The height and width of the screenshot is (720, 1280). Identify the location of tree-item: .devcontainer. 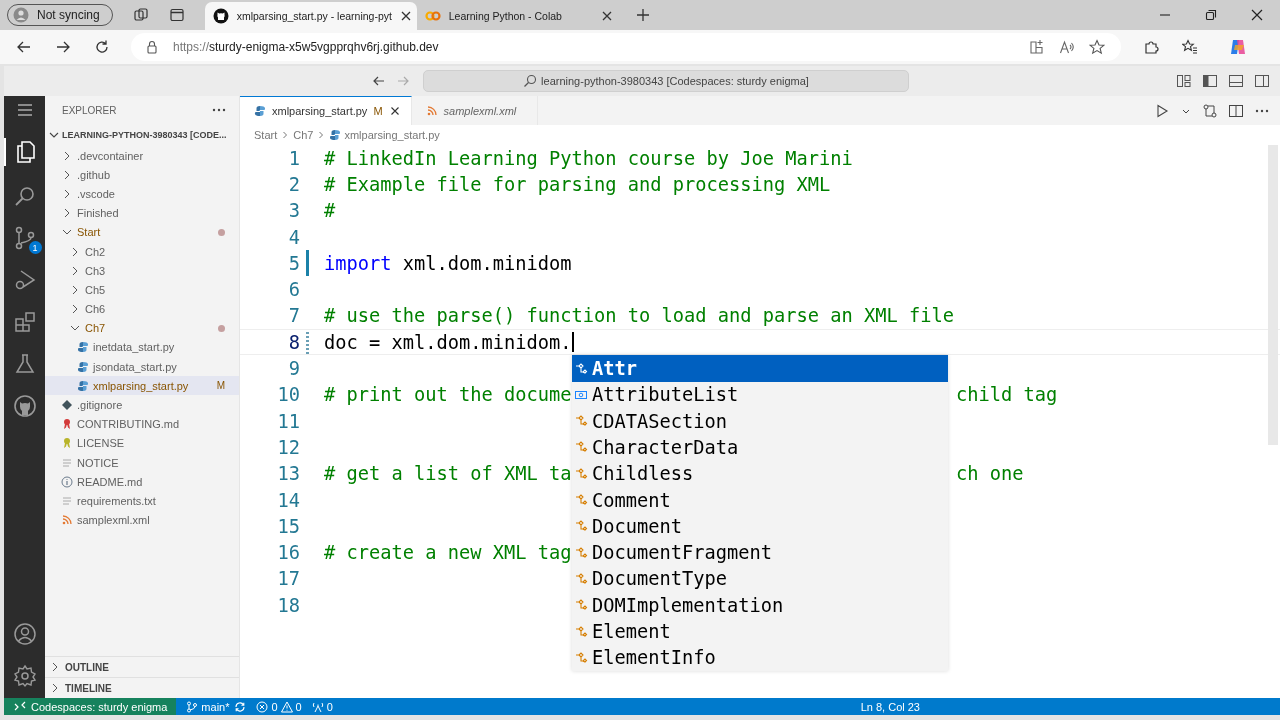
(142, 156).